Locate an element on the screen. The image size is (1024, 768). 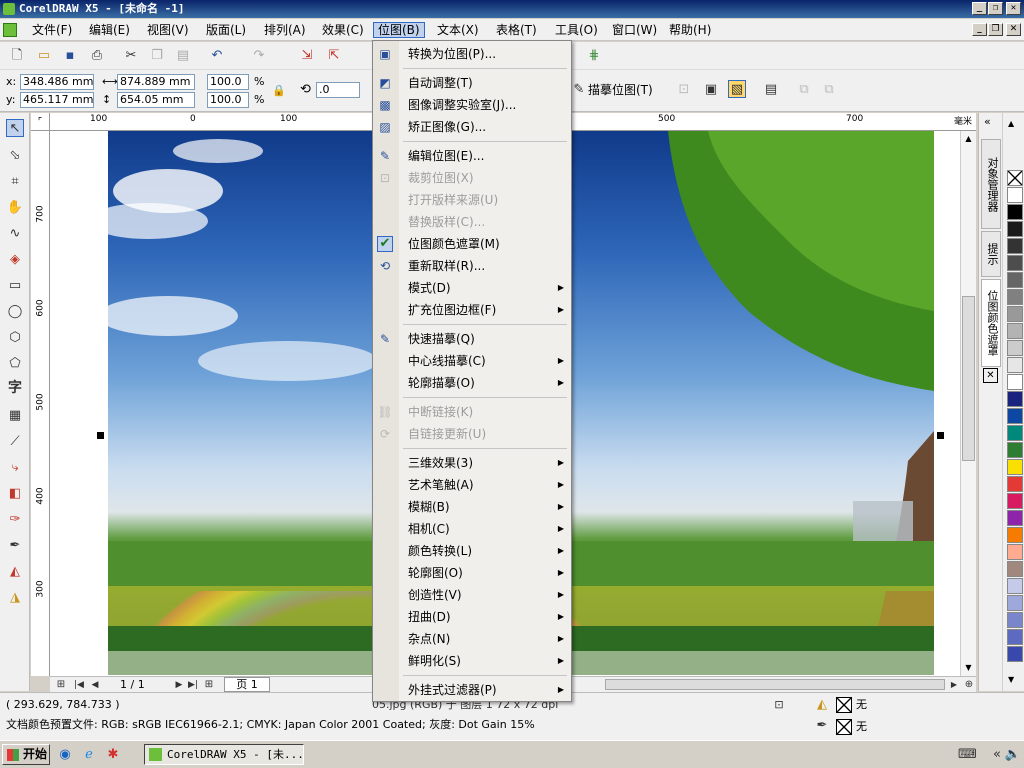
vertical-scrollbar: ▲ ▼ is located at coordinates (968, 403).